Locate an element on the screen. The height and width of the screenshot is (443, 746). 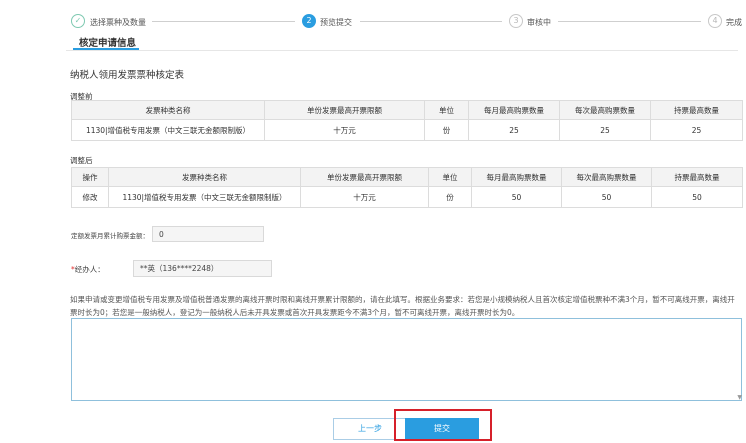
before-header-name: 发票种类名称 is located at coordinates (168, 110).